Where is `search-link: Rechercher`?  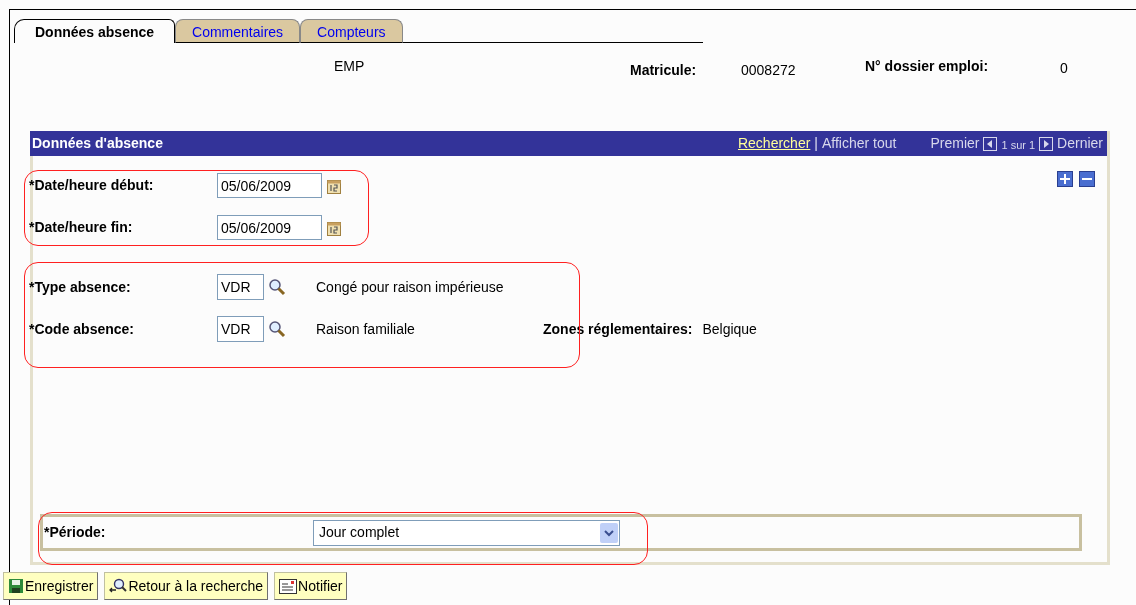 search-link: Rechercher is located at coordinates (774, 143).